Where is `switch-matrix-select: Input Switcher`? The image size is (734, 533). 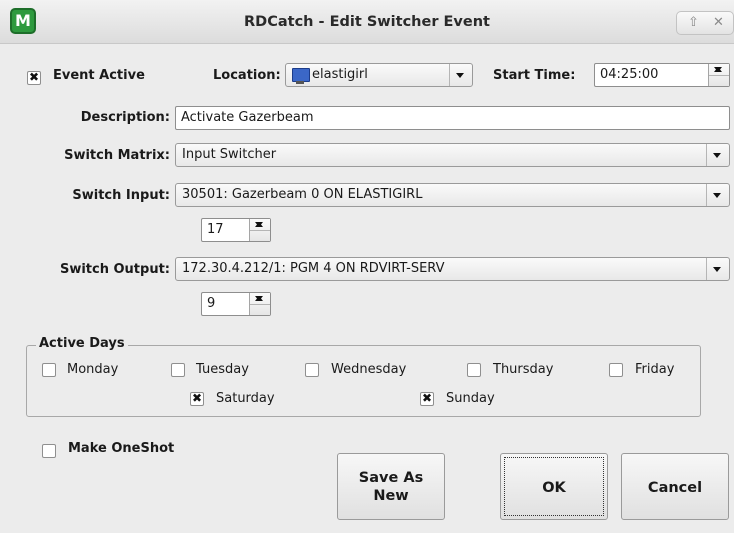 switch-matrix-select: Input Switcher is located at coordinates (452, 155).